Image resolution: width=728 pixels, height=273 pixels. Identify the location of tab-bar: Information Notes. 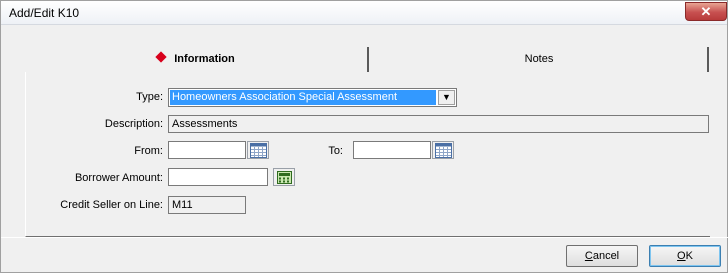
(367, 59).